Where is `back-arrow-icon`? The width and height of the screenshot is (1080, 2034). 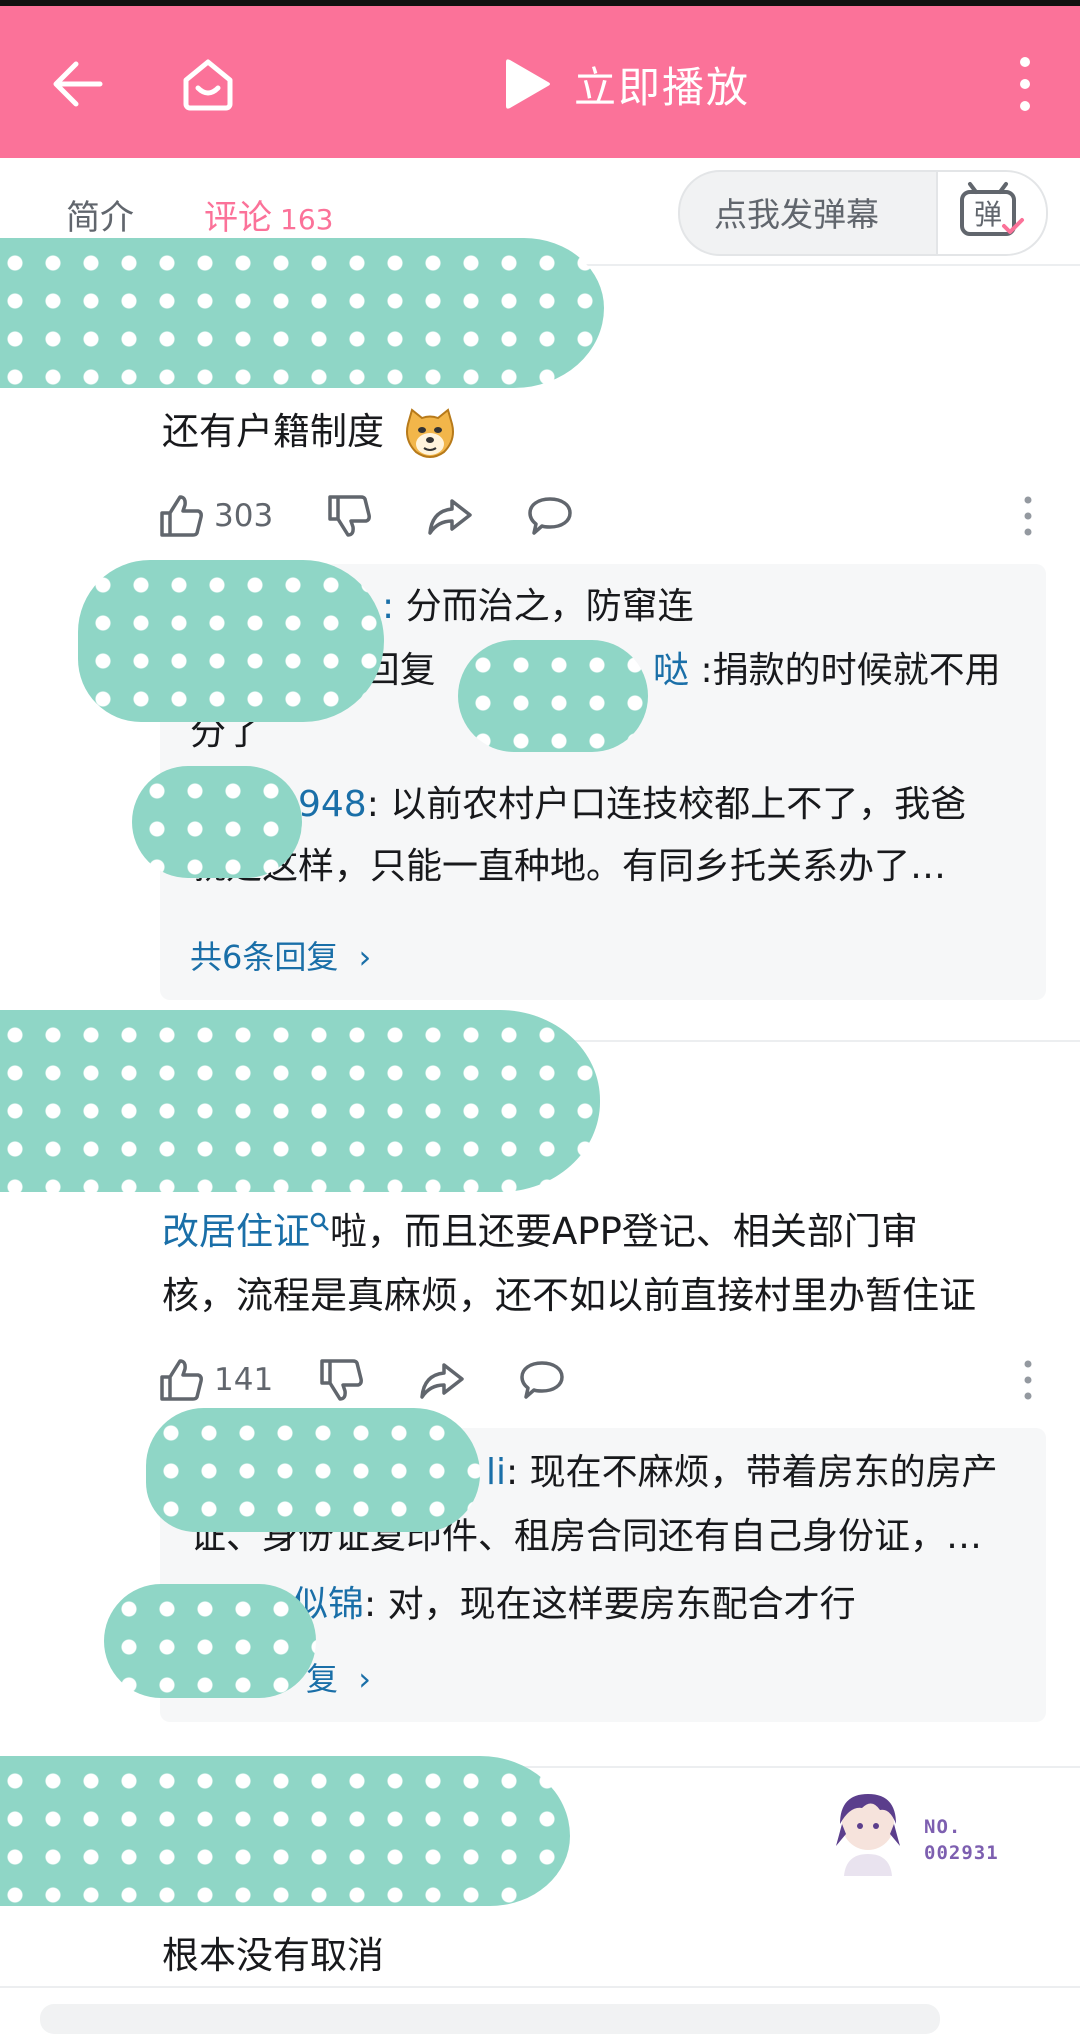 back-arrow-icon is located at coordinates (78, 84).